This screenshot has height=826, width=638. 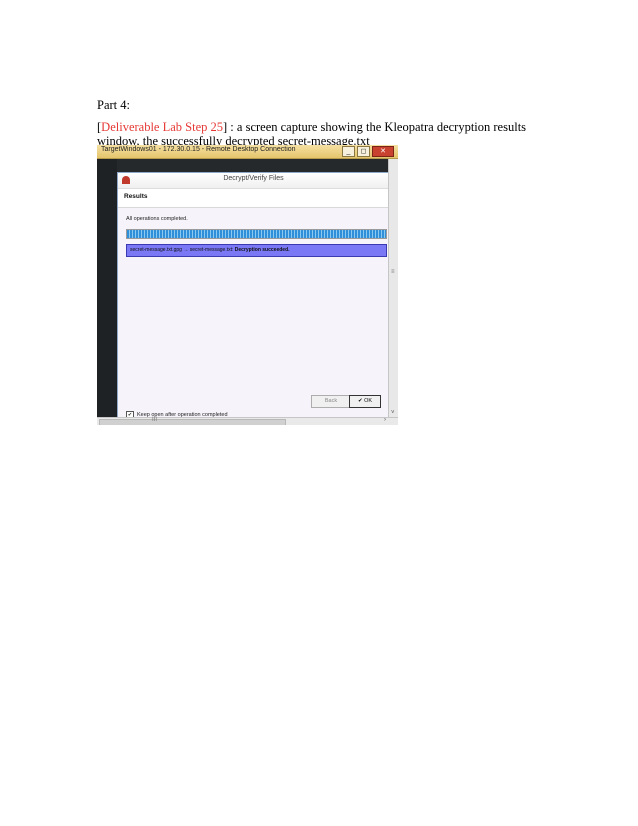 What do you see at coordinates (331, 401) in the screenshot?
I see `back-button: Back` at bounding box center [331, 401].